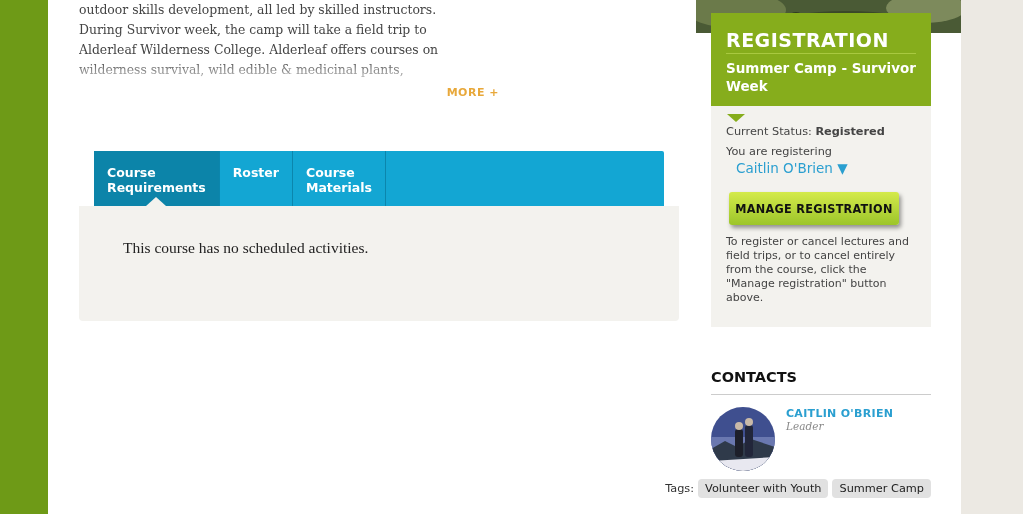 The height and width of the screenshot is (514, 1023). Describe the element at coordinates (850, 131) in the screenshot. I see `status-value: Registered` at that location.